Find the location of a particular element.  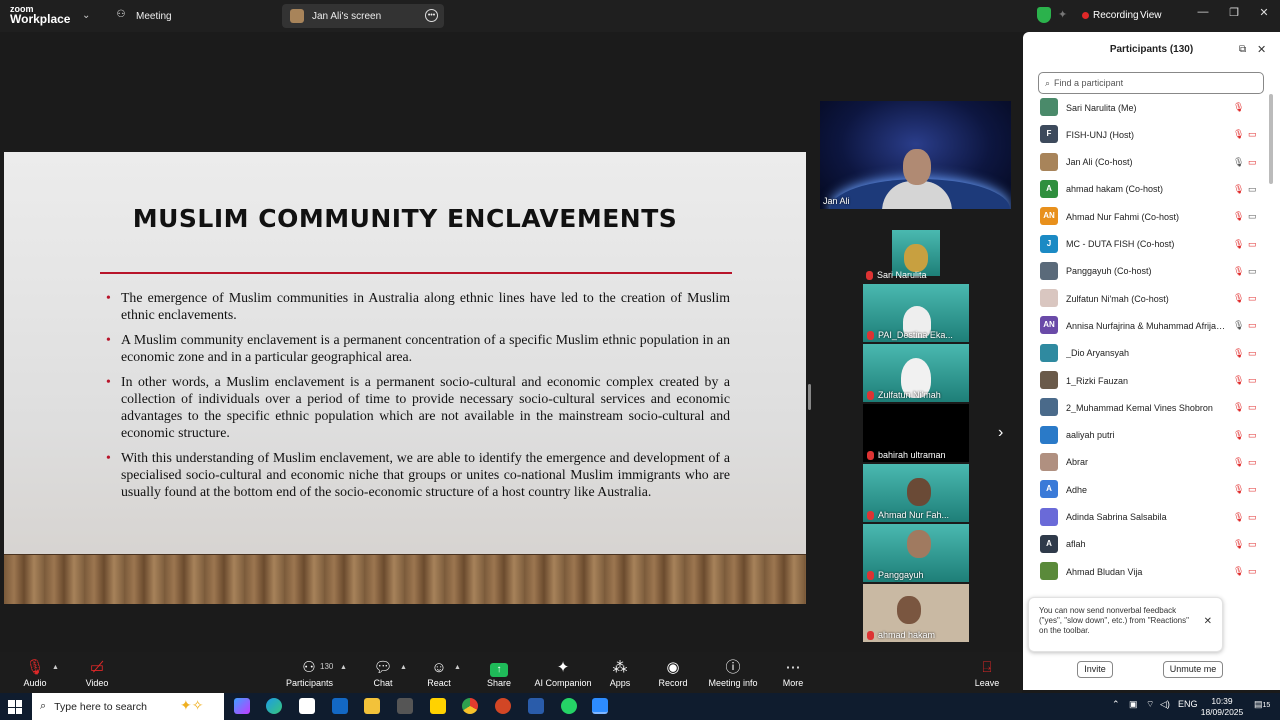

participant-row: Jan Ali (Co-host) 🎙︎ ▭ is located at coordinates (1148, 162).